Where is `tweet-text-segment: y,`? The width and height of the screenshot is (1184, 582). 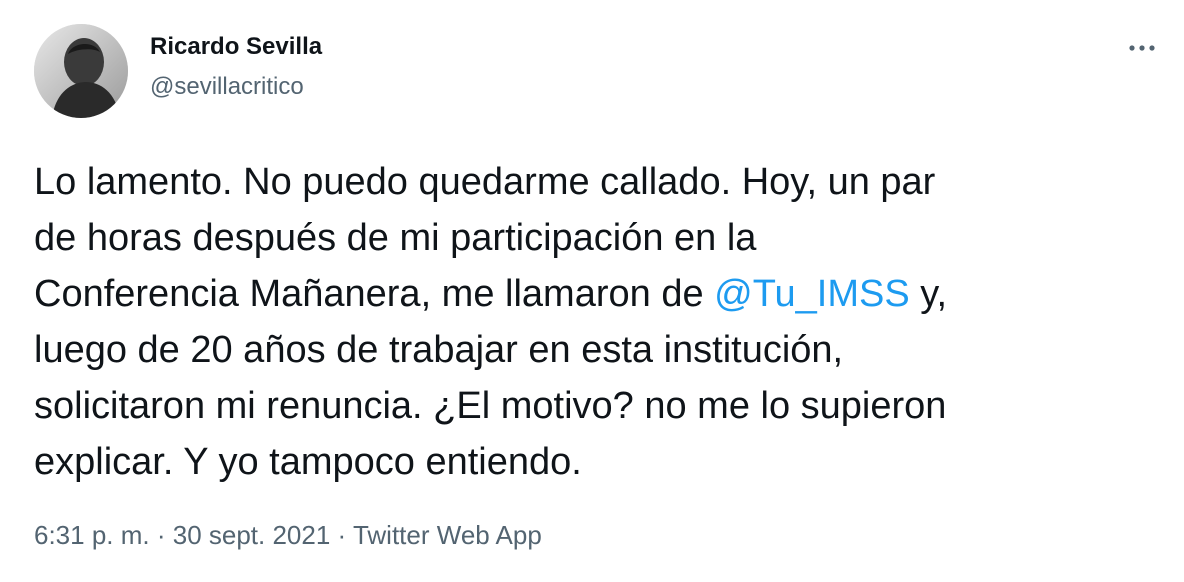 tweet-text-segment: y, is located at coordinates (928, 294).